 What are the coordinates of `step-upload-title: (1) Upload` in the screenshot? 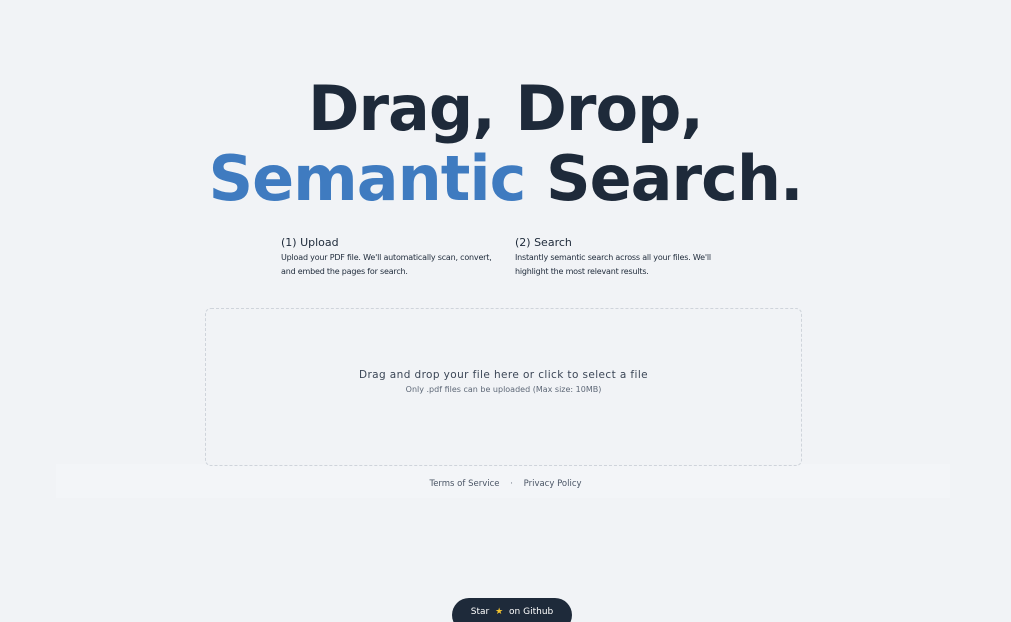 It's located at (310, 242).